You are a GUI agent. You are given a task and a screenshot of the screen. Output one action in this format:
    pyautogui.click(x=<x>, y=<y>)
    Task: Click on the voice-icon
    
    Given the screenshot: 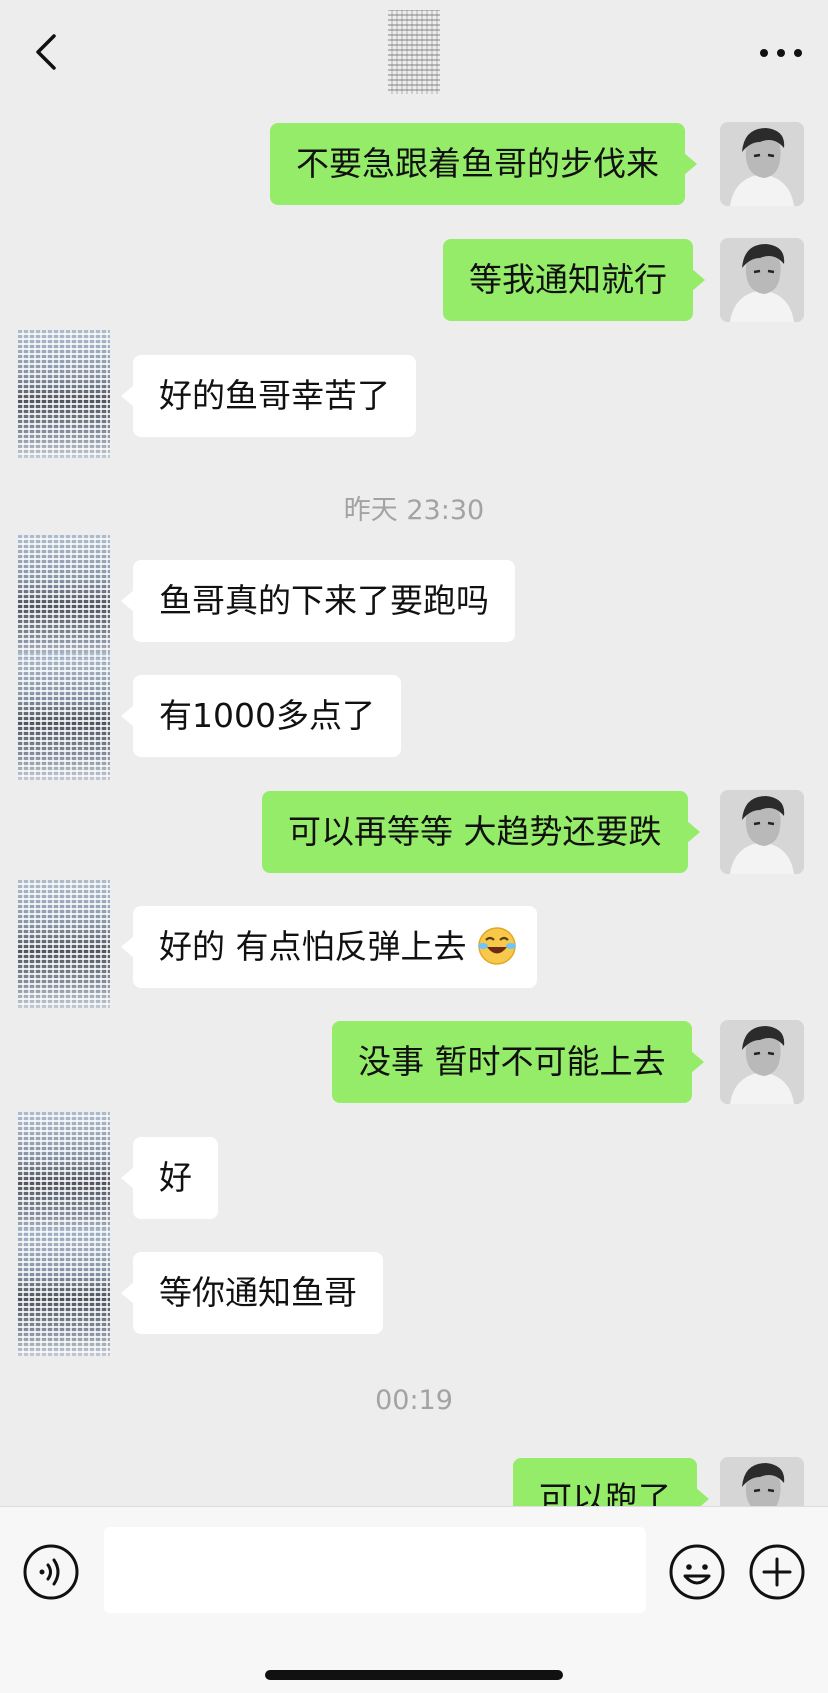 What is the action you would take?
    pyautogui.click(x=51, y=1572)
    